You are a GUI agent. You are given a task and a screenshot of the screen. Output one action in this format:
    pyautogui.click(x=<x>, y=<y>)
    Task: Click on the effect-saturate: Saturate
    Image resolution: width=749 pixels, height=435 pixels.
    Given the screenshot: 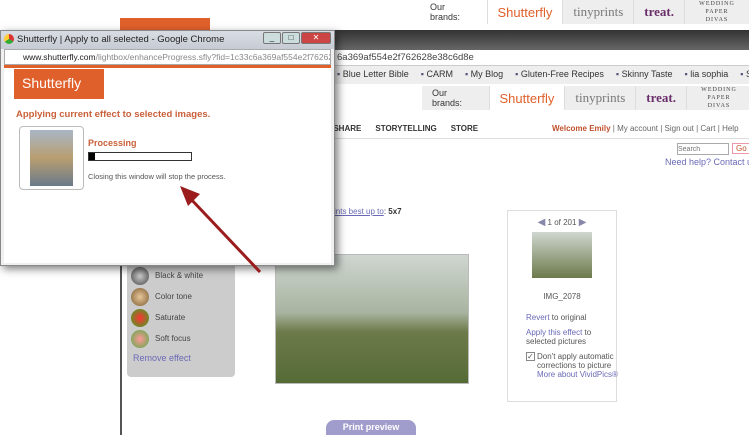 What is the action you would take?
    pyautogui.click(x=181, y=317)
    